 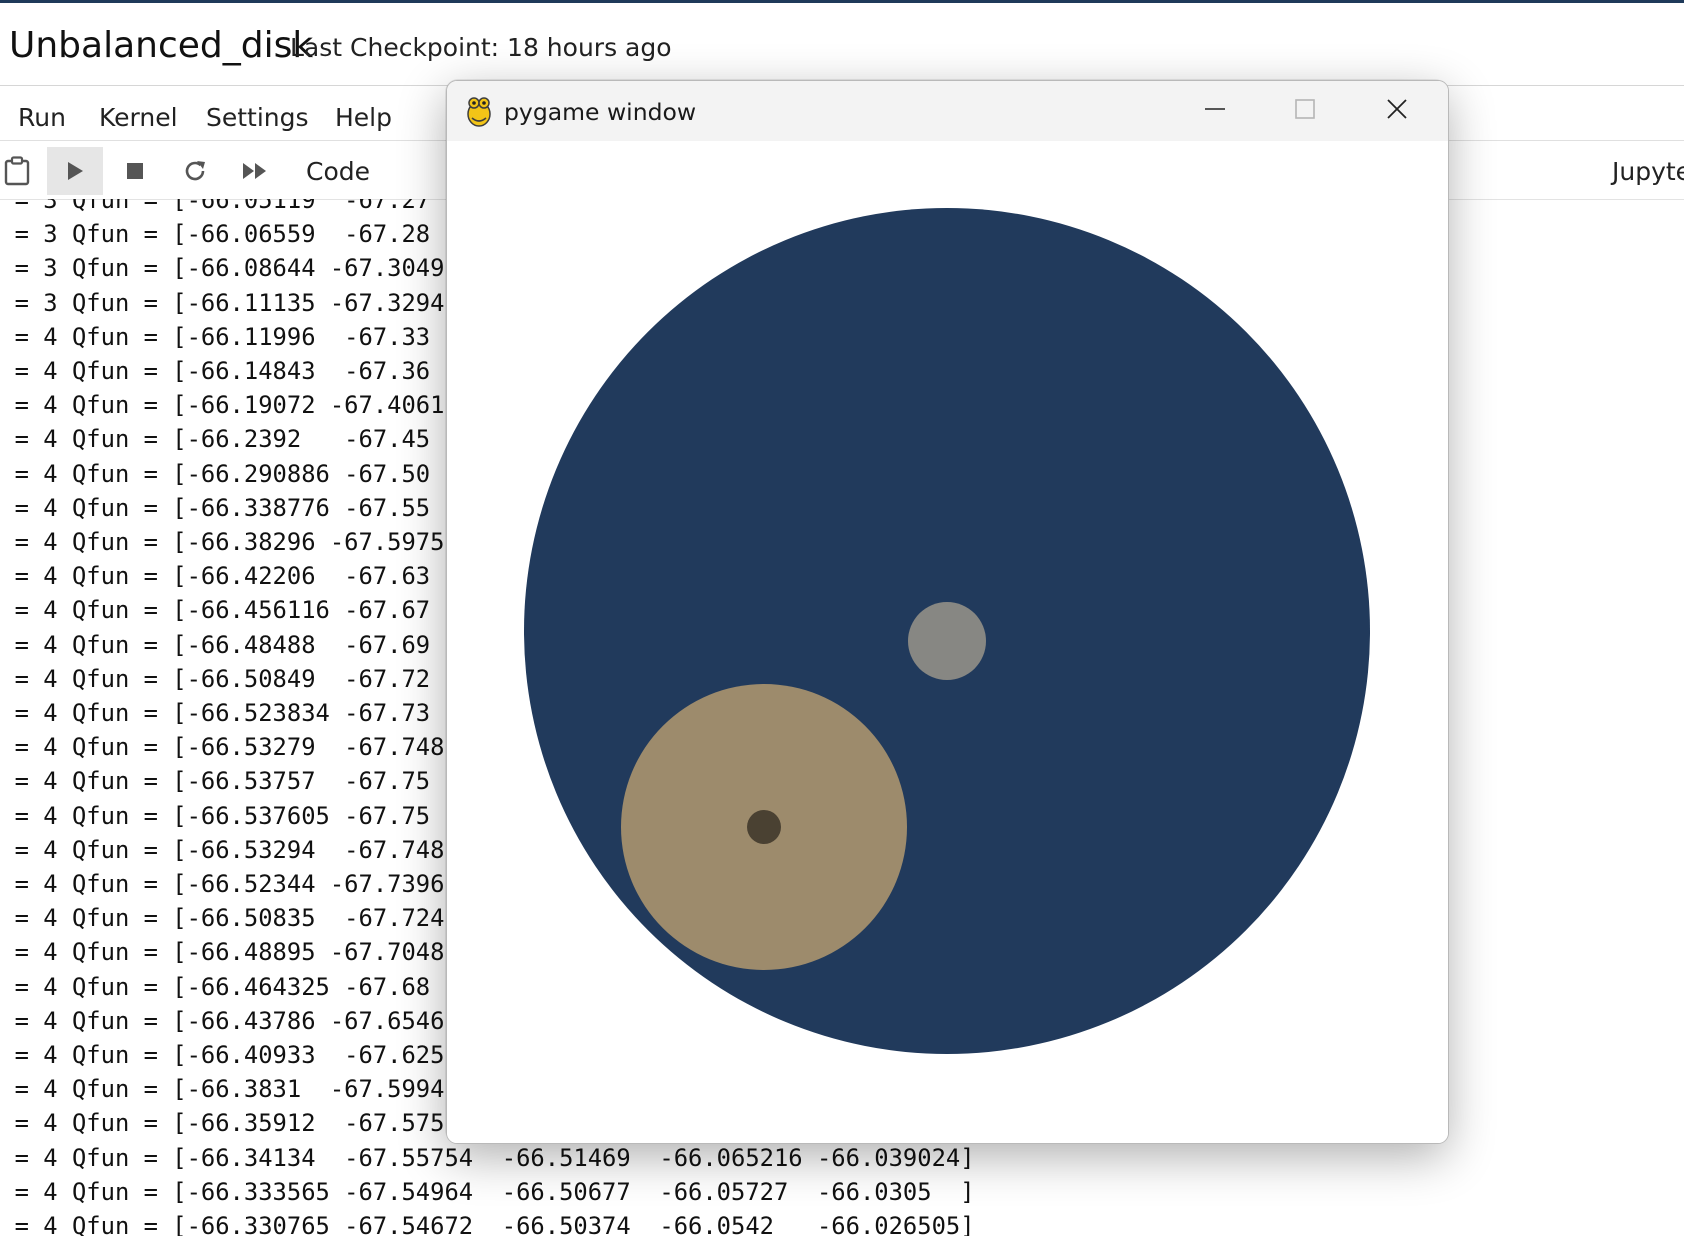 I want to click on output-line: n = 4 Qfun = [-66.50835 -67.724, so click(x=222, y=918).